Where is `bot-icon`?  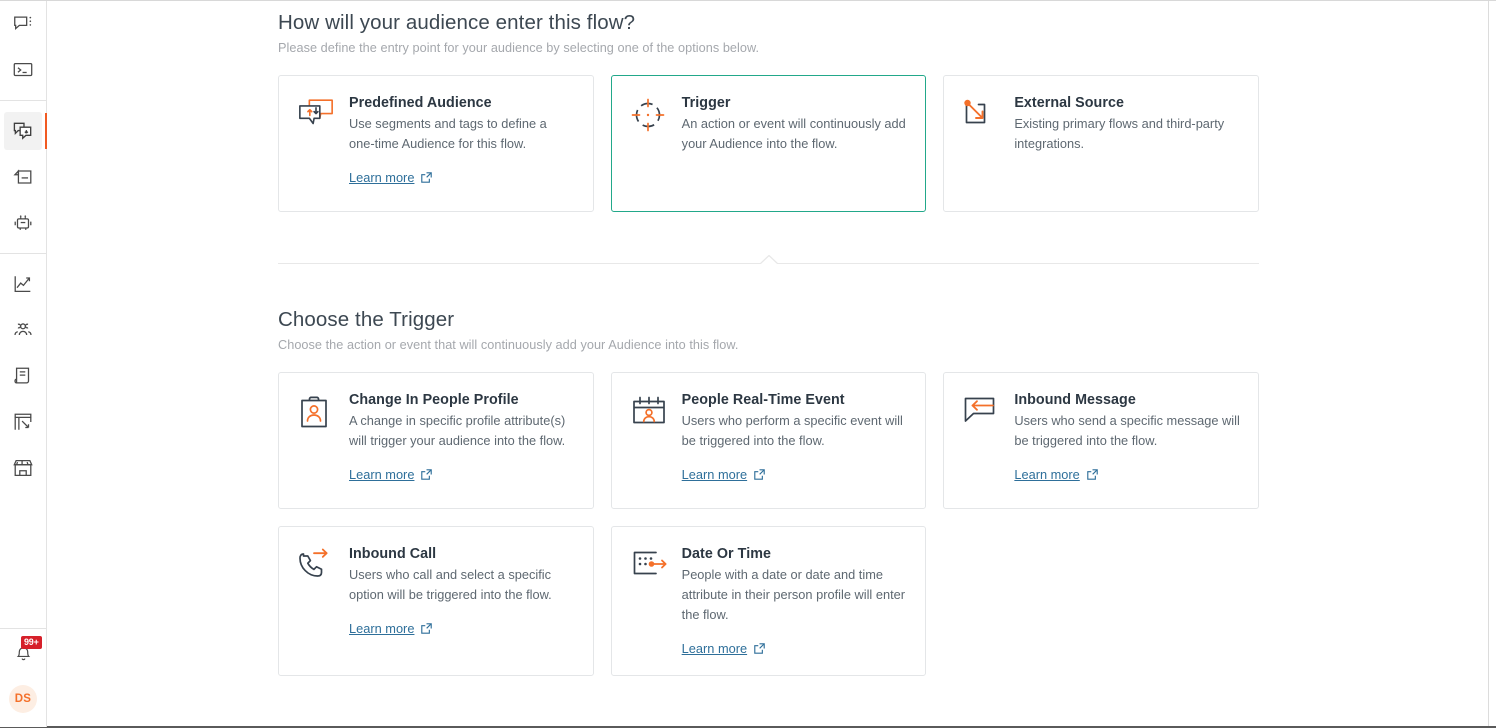
bot-icon is located at coordinates (23, 223).